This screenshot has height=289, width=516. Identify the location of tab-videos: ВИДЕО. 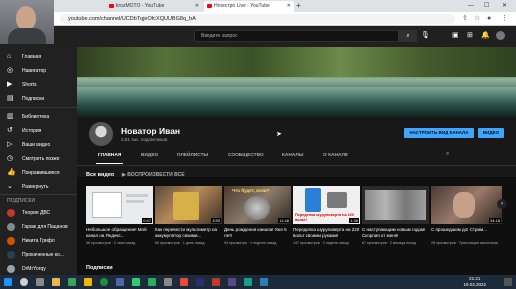
(149, 155).